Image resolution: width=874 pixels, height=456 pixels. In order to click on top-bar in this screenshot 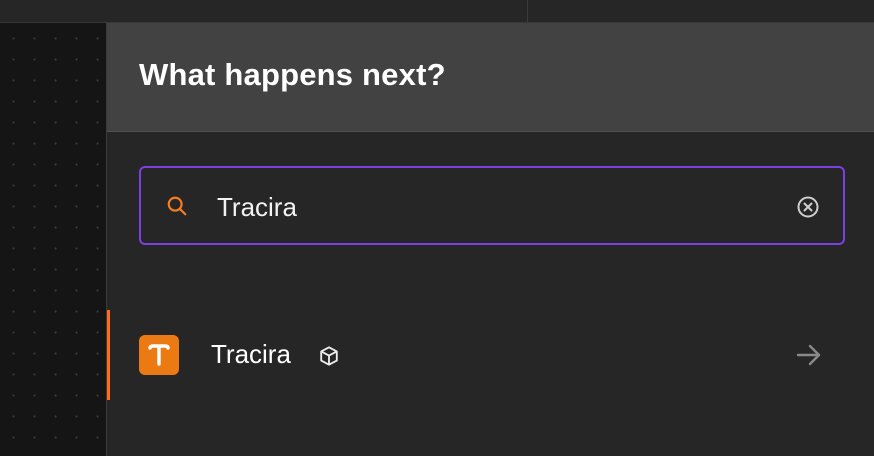, I will do `click(437, 11)`.